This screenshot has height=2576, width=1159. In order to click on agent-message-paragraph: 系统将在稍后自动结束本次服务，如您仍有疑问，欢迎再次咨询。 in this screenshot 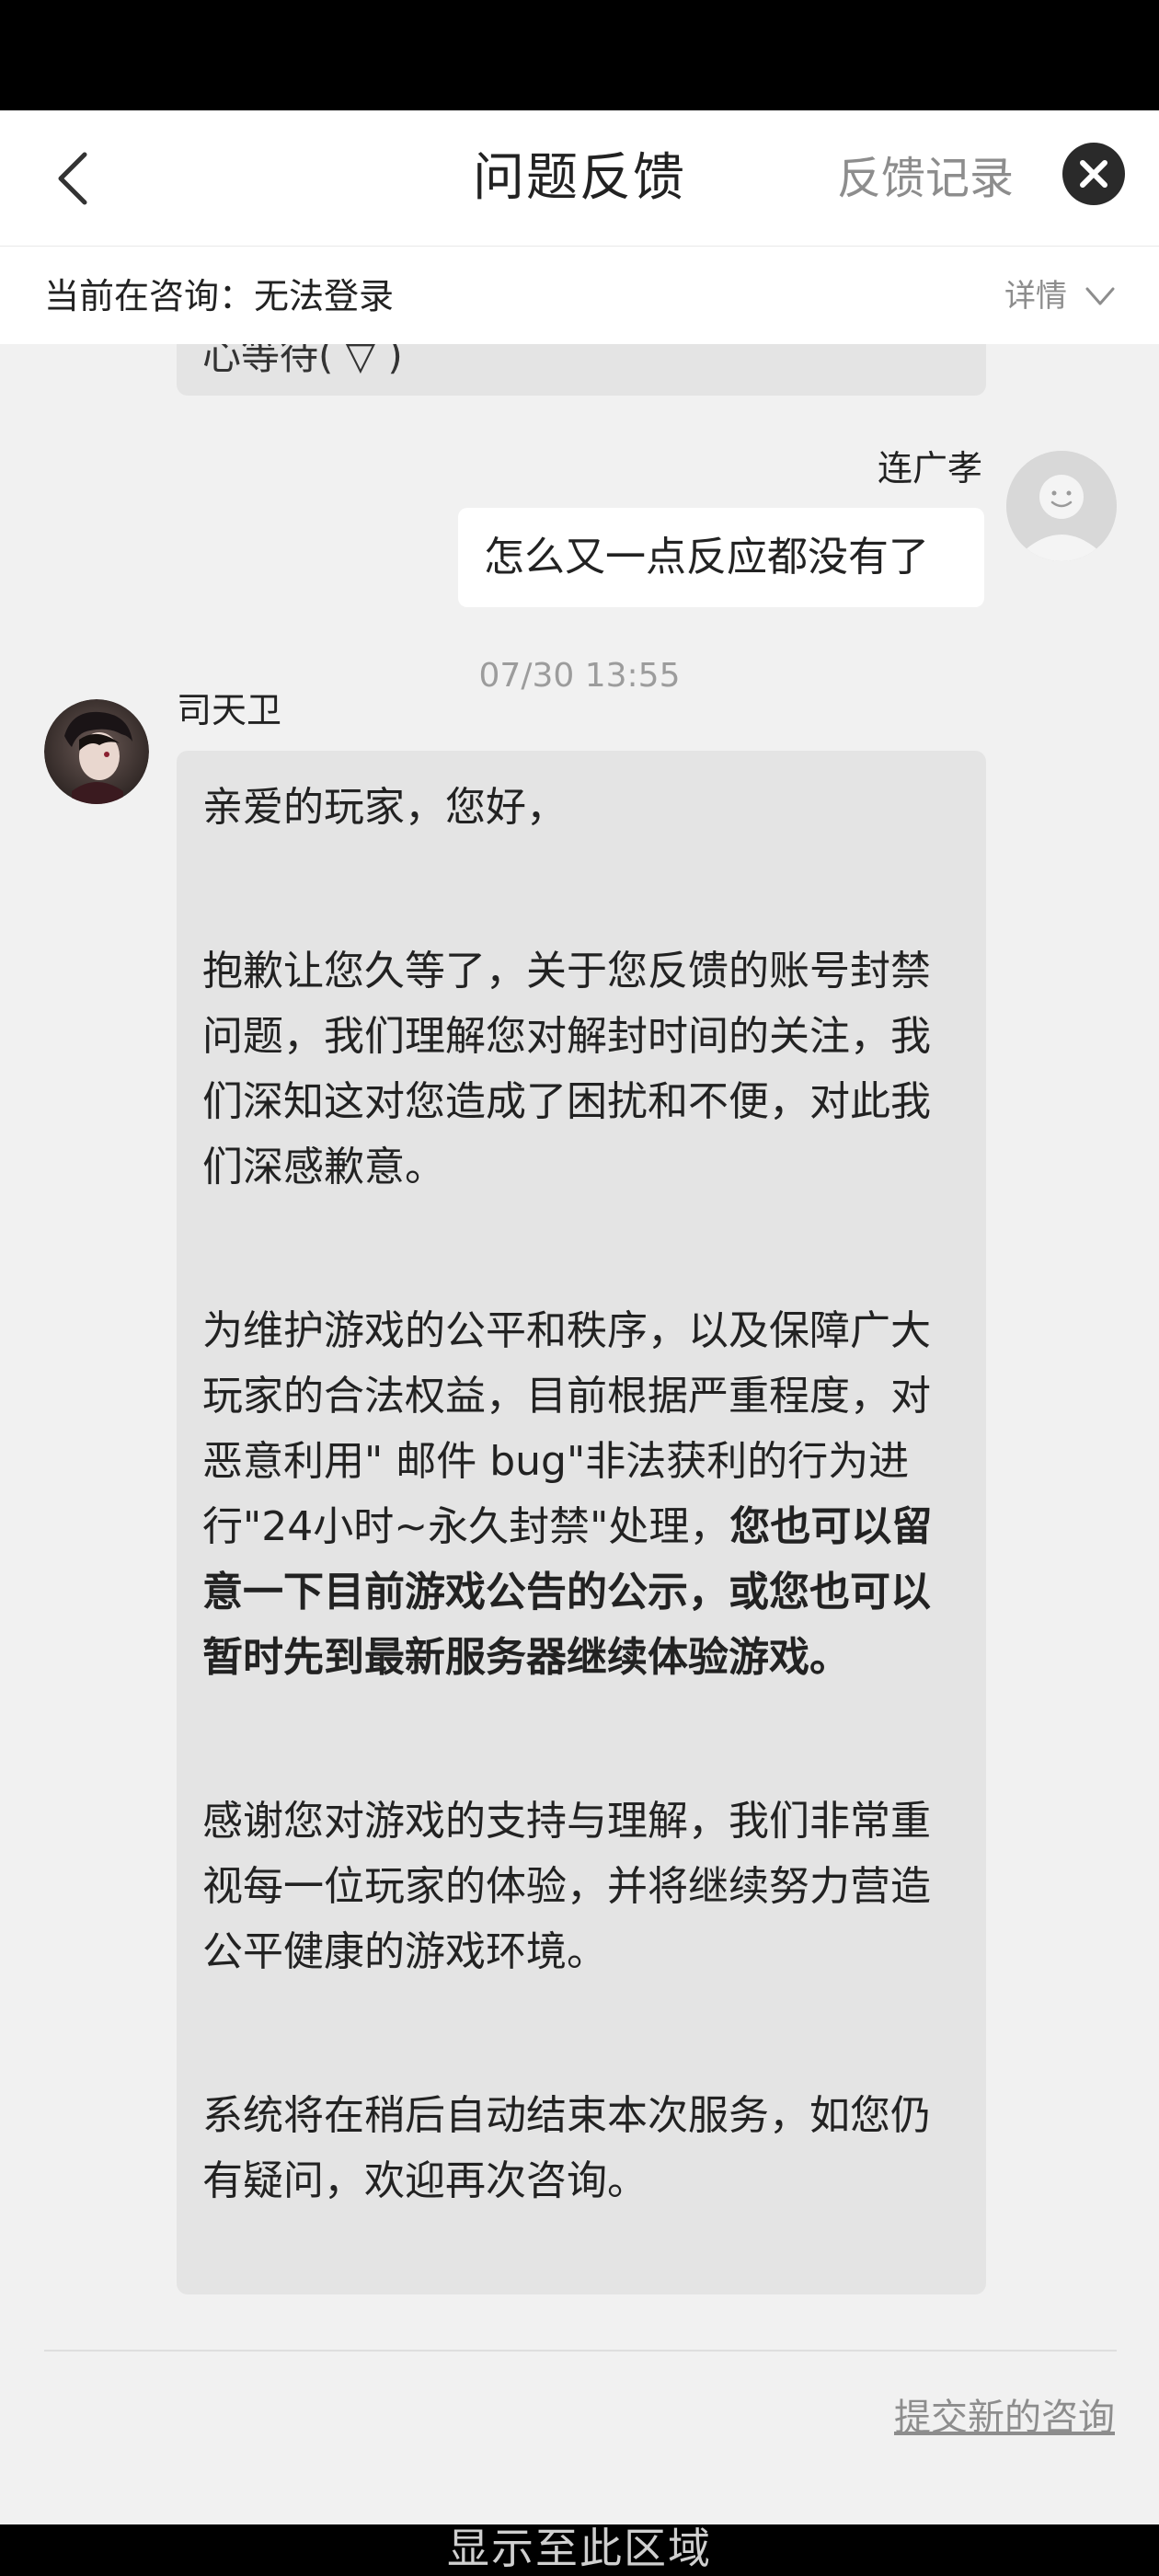, I will do `click(566, 2148)`.